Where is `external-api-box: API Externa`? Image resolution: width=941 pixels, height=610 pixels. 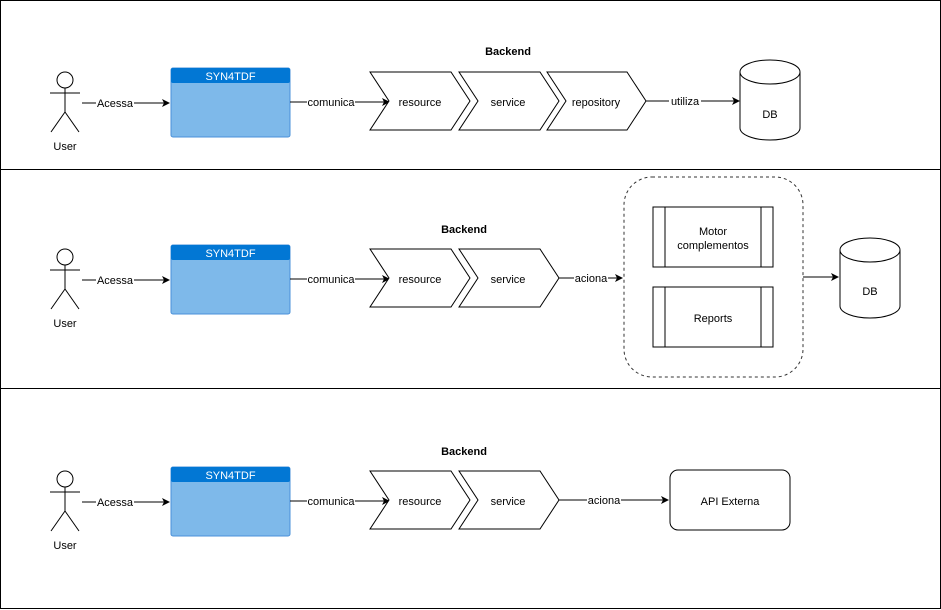 external-api-box: API Externa is located at coordinates (730, 500).